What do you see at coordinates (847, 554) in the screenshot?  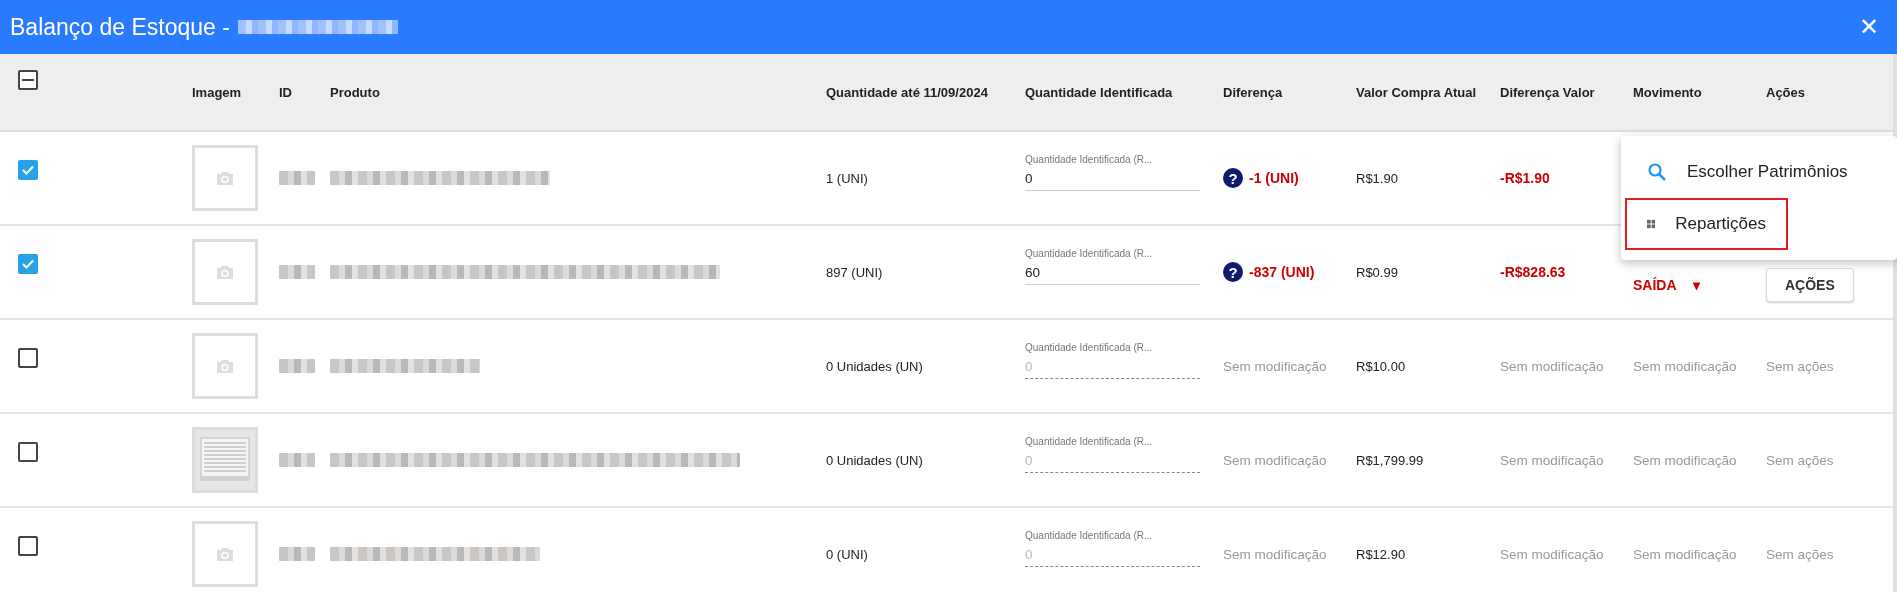 I see `quantity-text: 0 (UNI)` at bounding box center [847, 554].